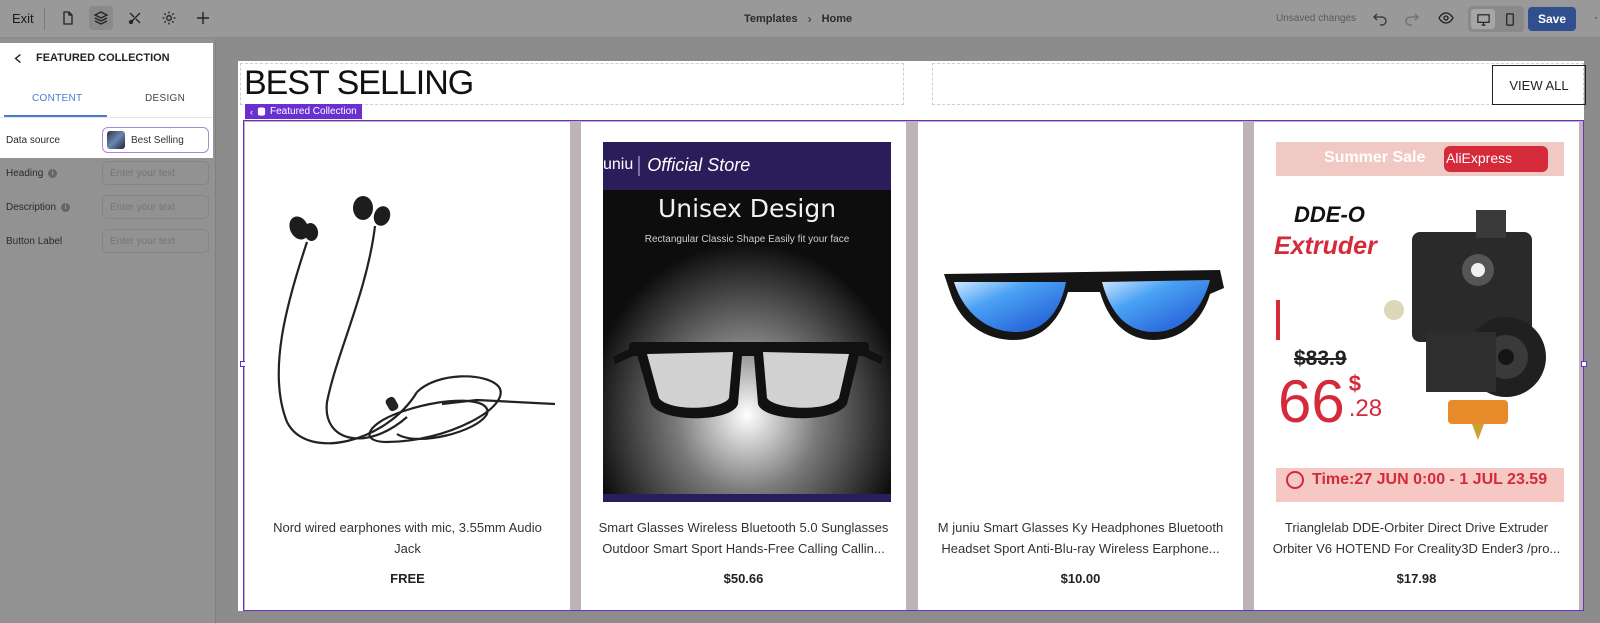 This screenshot has width=1600, height=623. I want to click on product-line-2: Extruder, so click(1325, 246).